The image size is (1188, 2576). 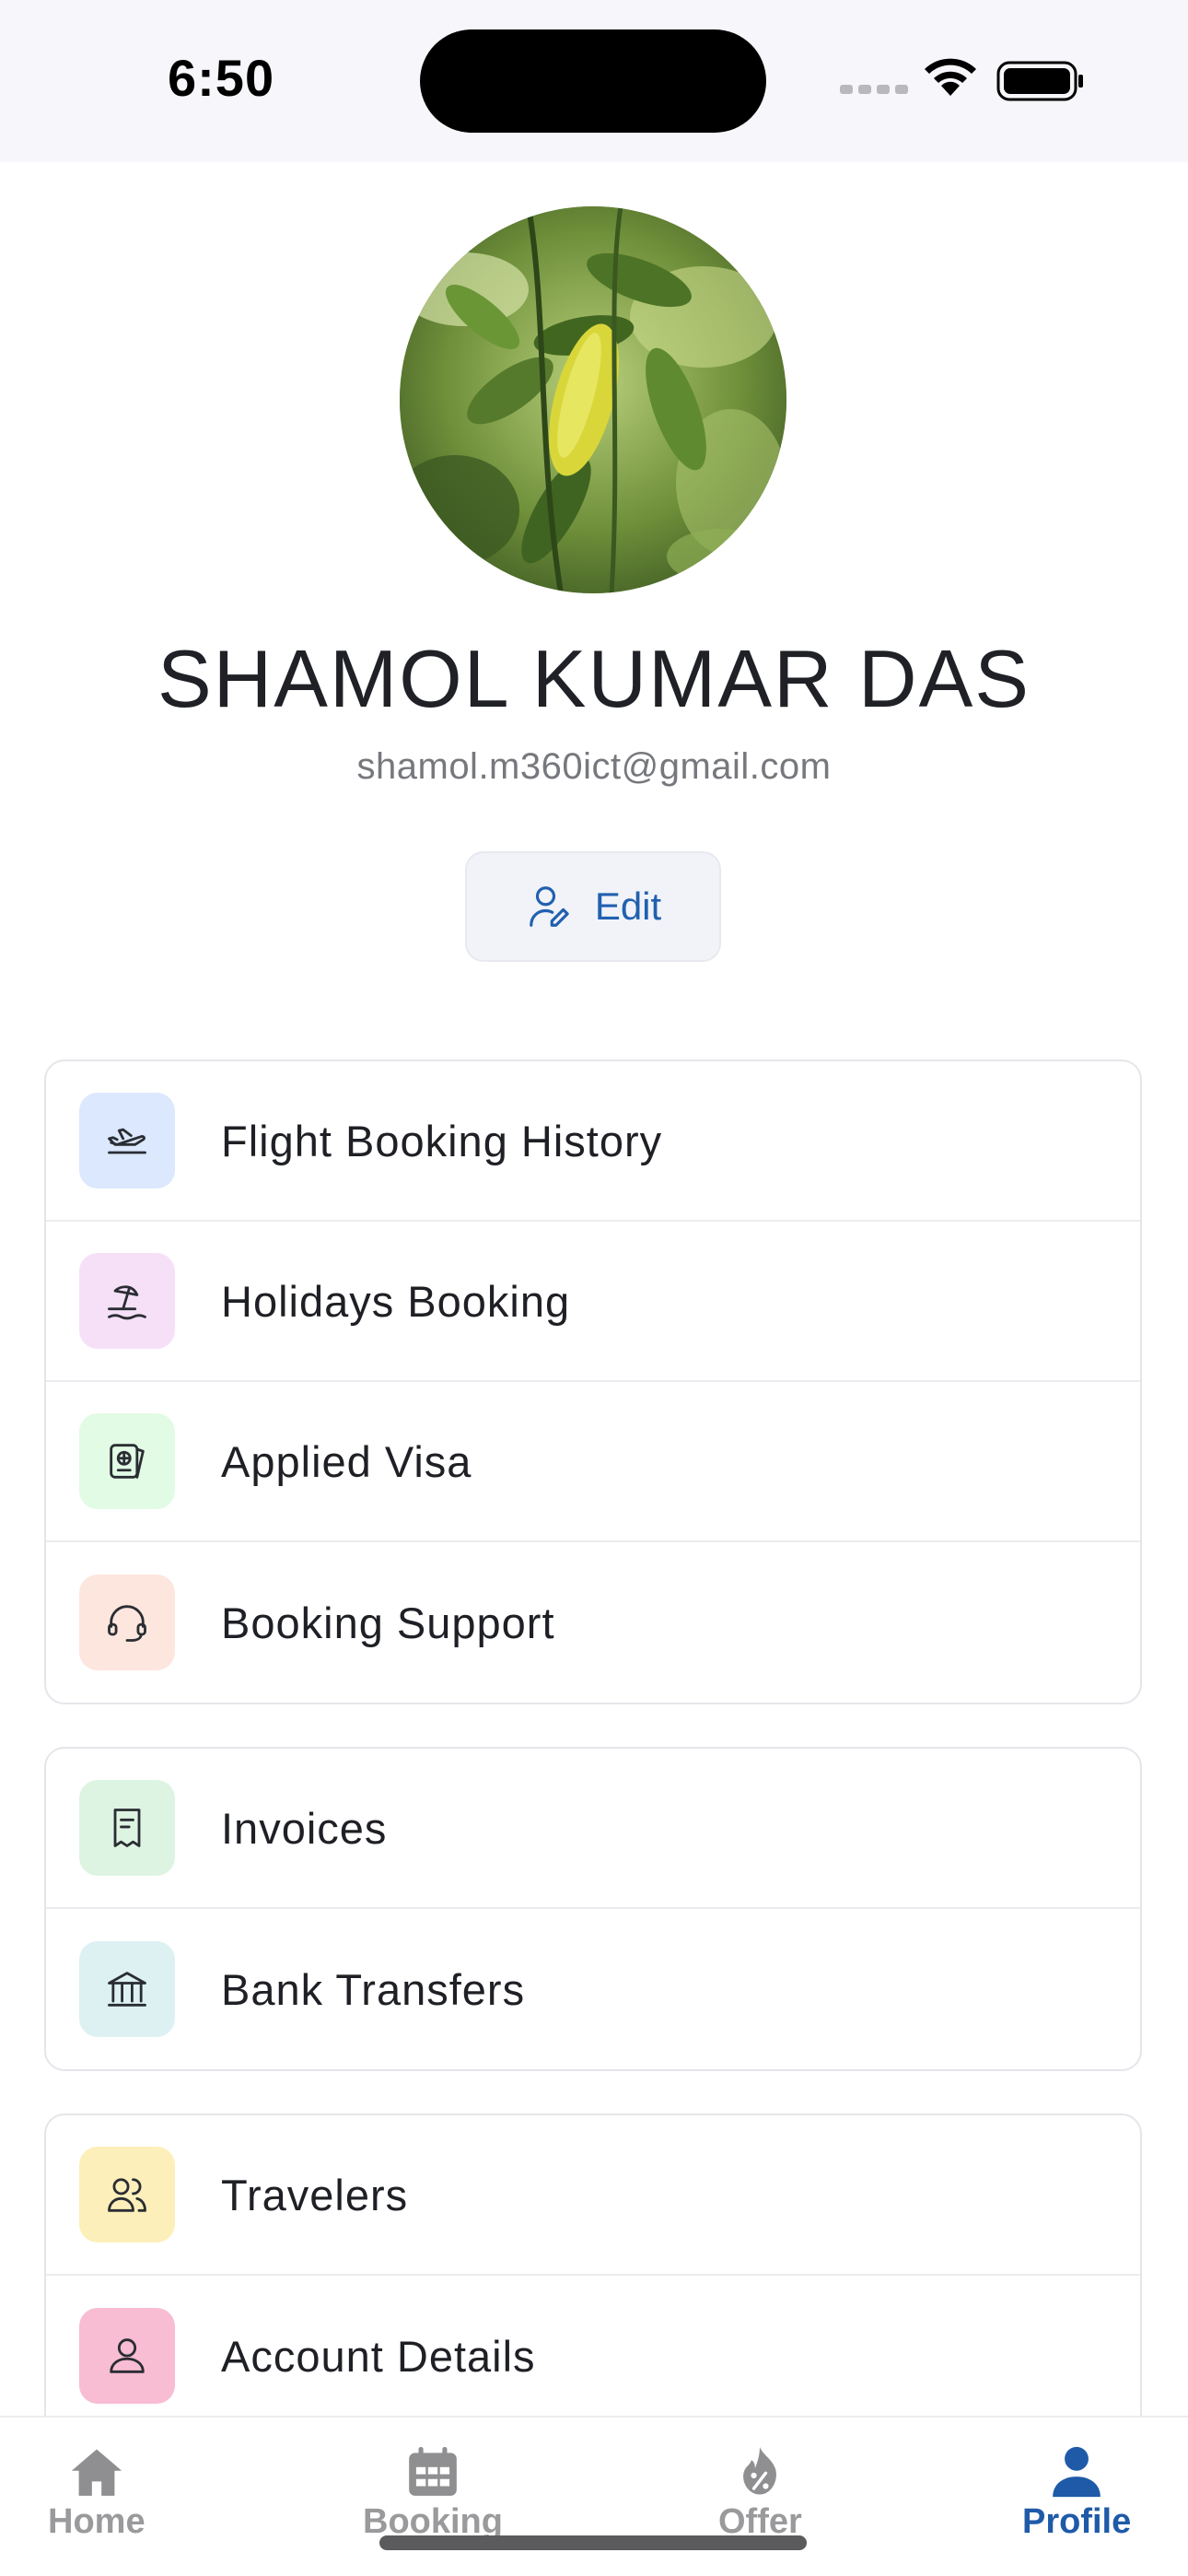 I want to click on bank-icon, so click(x=127, y=1989).